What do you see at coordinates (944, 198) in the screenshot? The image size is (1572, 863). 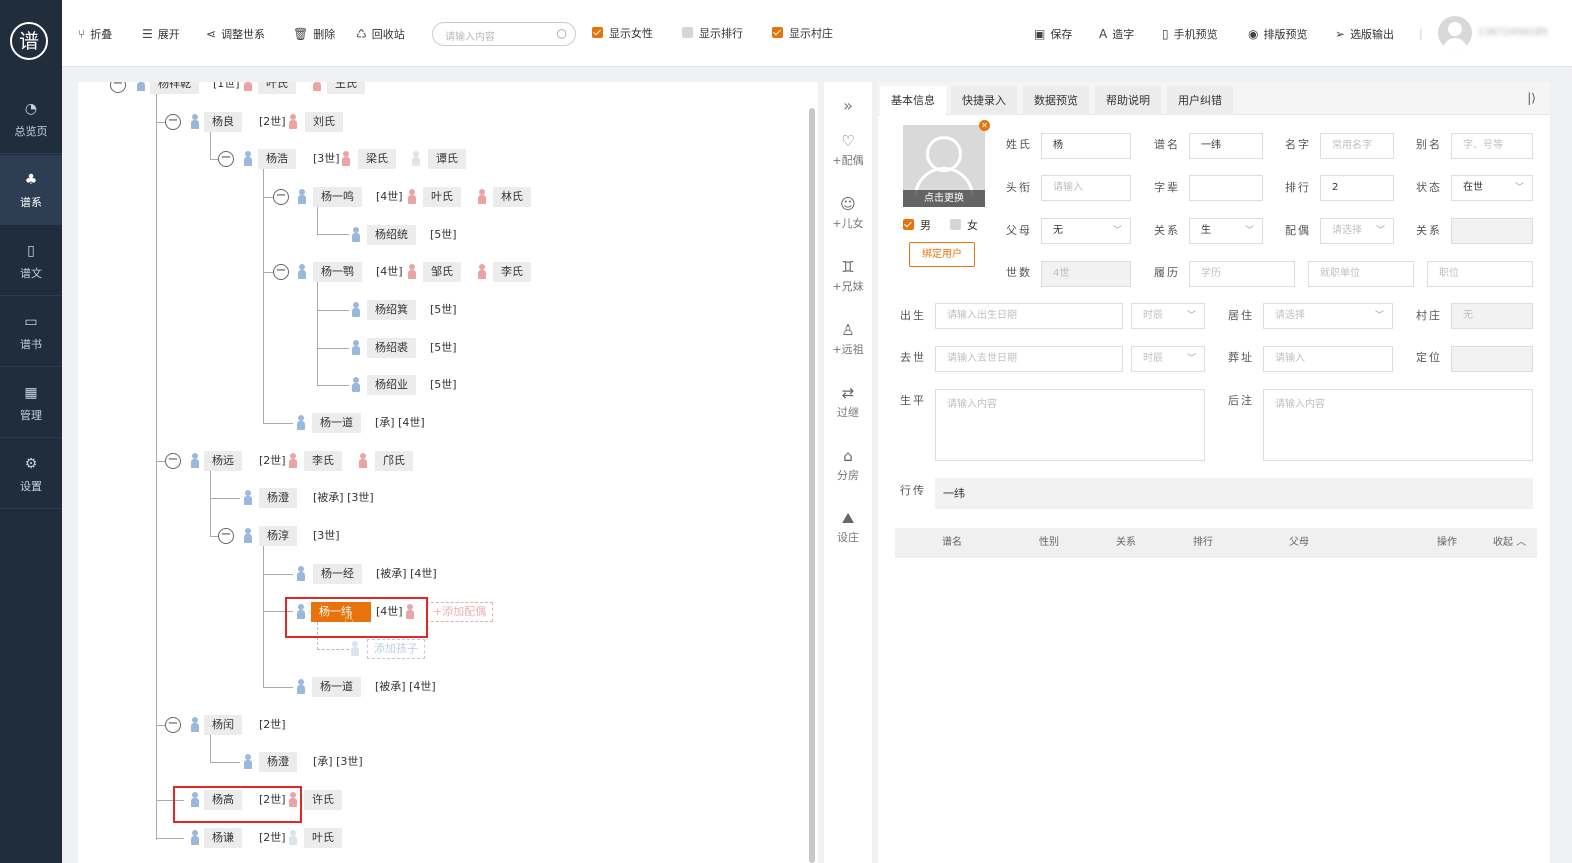 I see `change-photo-label: 点击更换` at bounding box center [944, 198].